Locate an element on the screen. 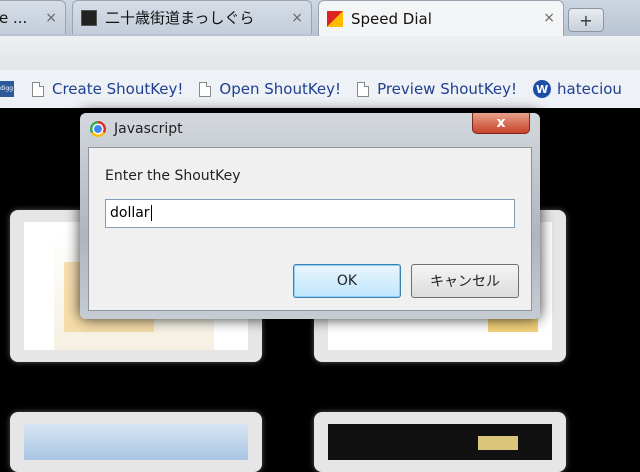 Image resolution: width=640 pixels, height=472 pixels. site-favicon-icon is located at coordinates (89, 17).